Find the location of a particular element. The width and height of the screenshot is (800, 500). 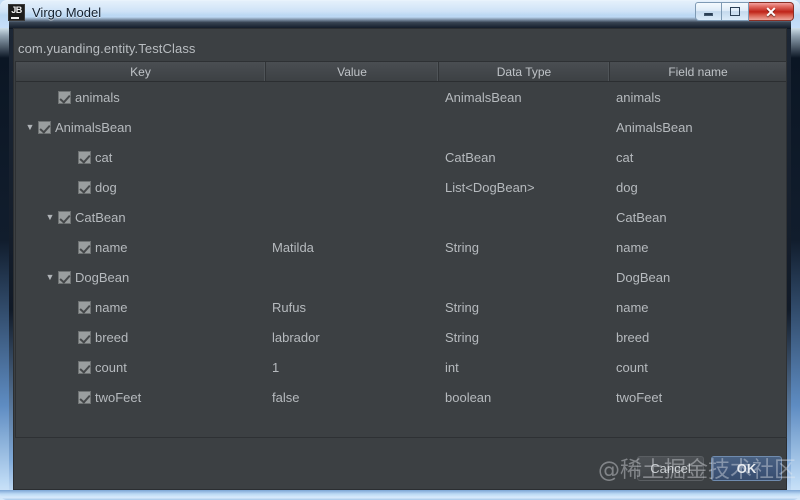

table-row: cat CatBean cat is located at coordinates (401, 157).